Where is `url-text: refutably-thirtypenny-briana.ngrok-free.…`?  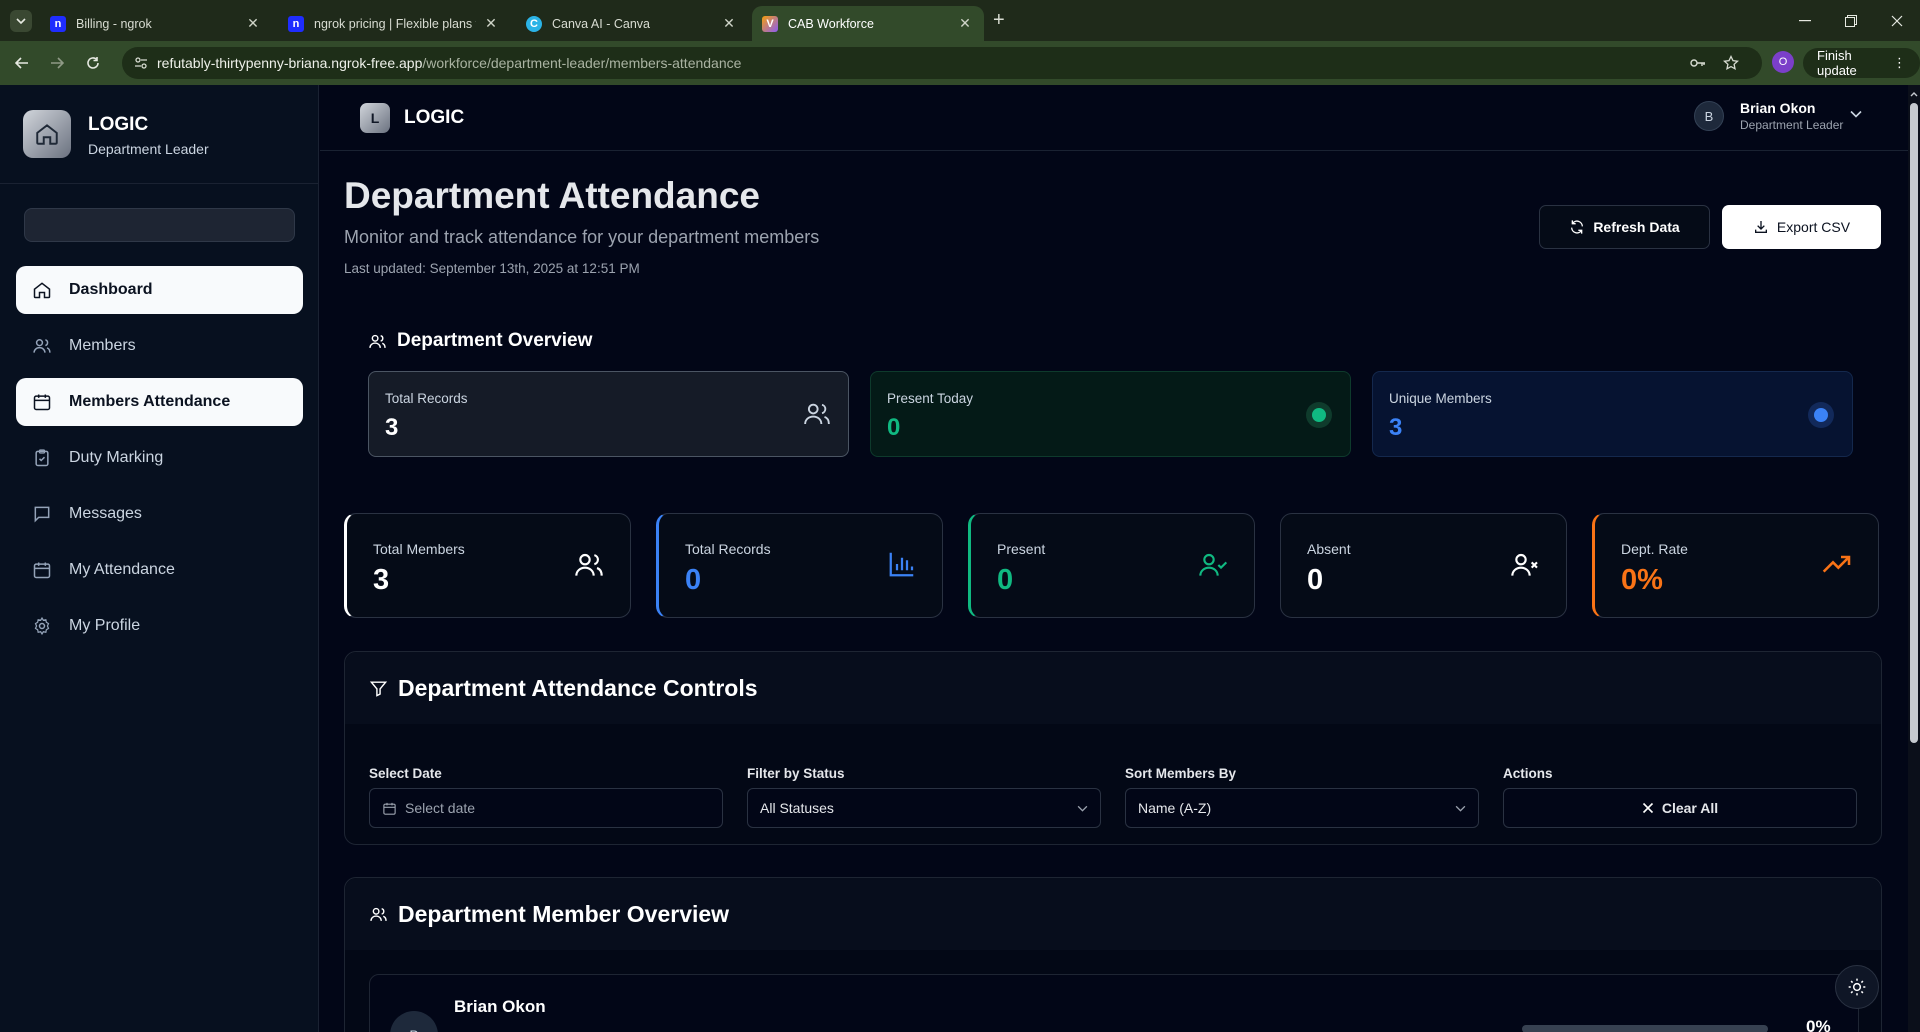
url-text: refutably-thirtypenny-briana.ngrok-free.… is located at coordinates (449, 63).